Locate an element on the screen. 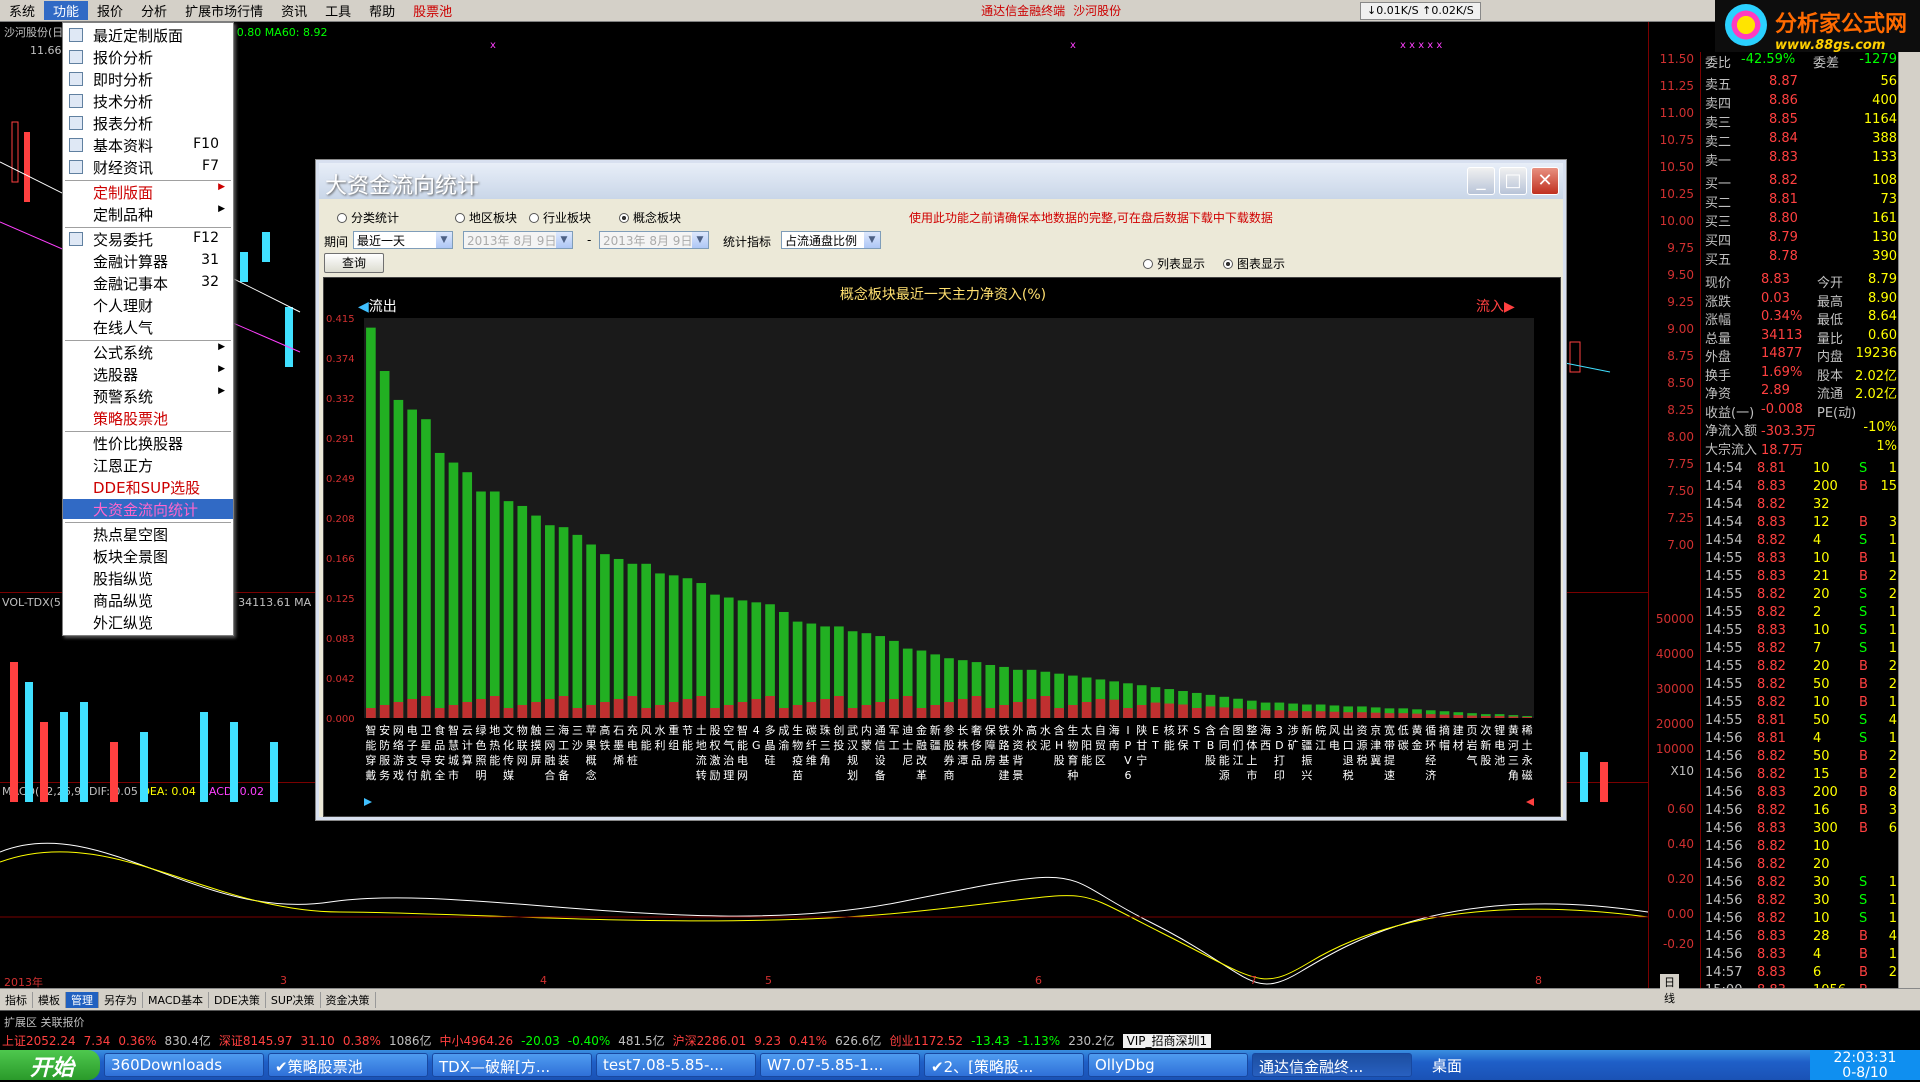 Image resolution: width=1920 pixels, height=1082 pixels. menu-item-label: 策略股票池 is located at coordinates (131, 419).